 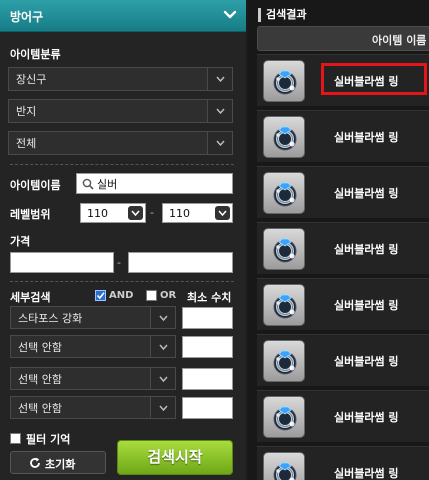 I want to click on level-min-arrow, so click(x=135, y=213).